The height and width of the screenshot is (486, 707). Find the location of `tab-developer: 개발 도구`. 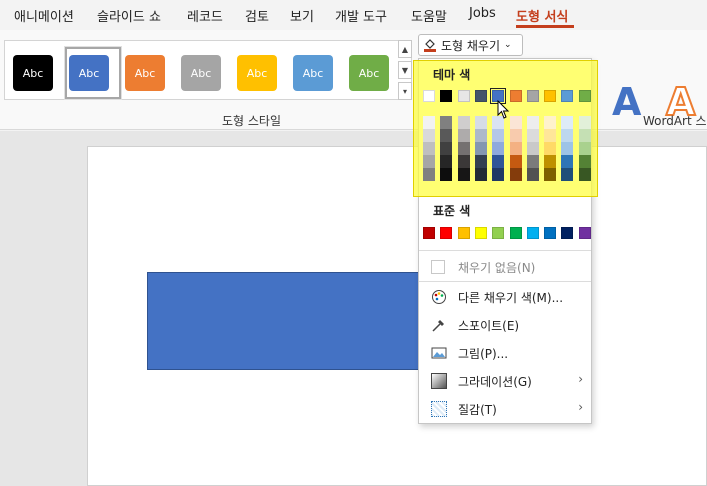

tab-developer: 개발 도구 is located at coordinates (361, 15).